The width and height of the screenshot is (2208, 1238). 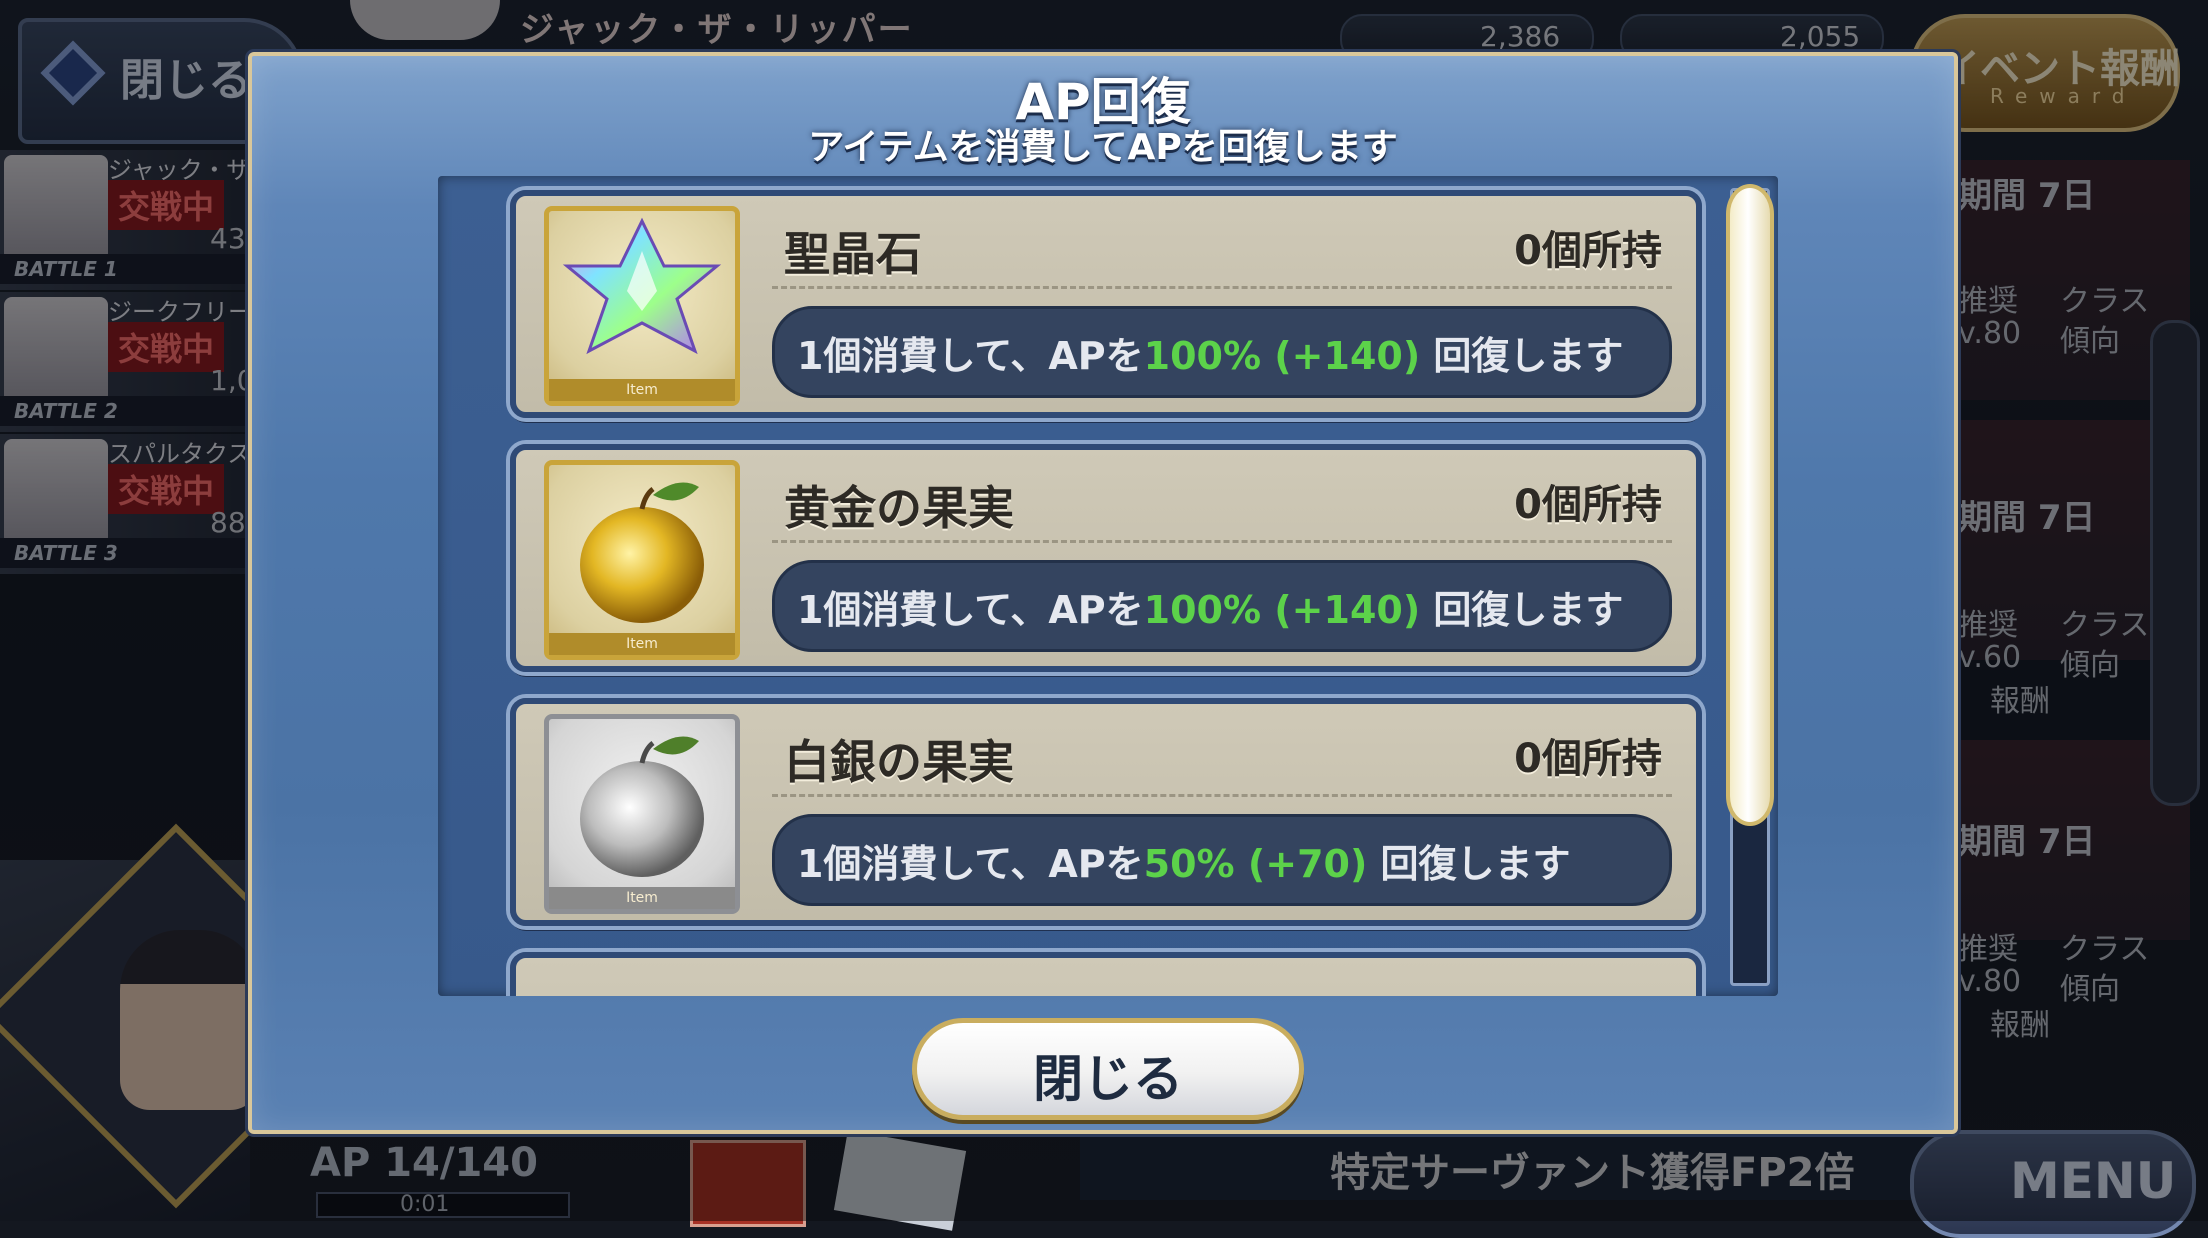 I want to click on saint-quartz-icon: Item, so click(x=642, y=306).